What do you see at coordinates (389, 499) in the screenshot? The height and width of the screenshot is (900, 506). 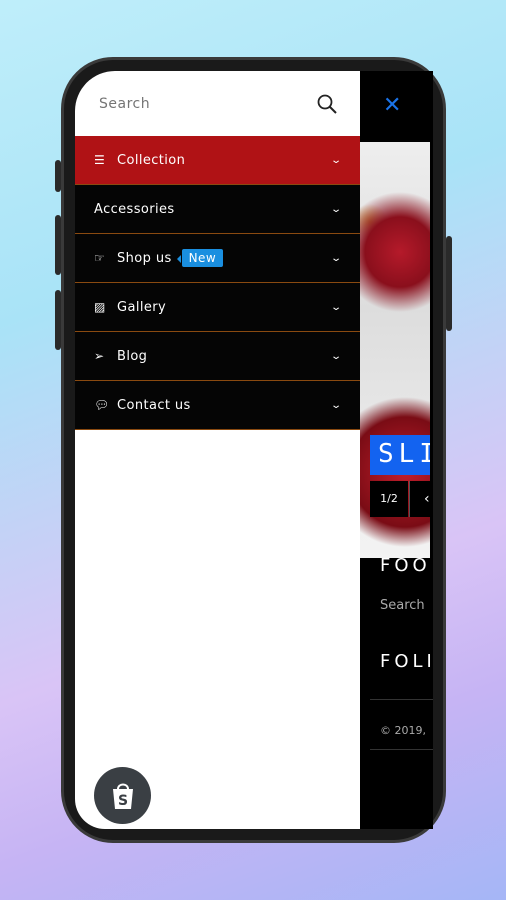 I see `slide-pager: 1/2` at bounding box center [389, 499].